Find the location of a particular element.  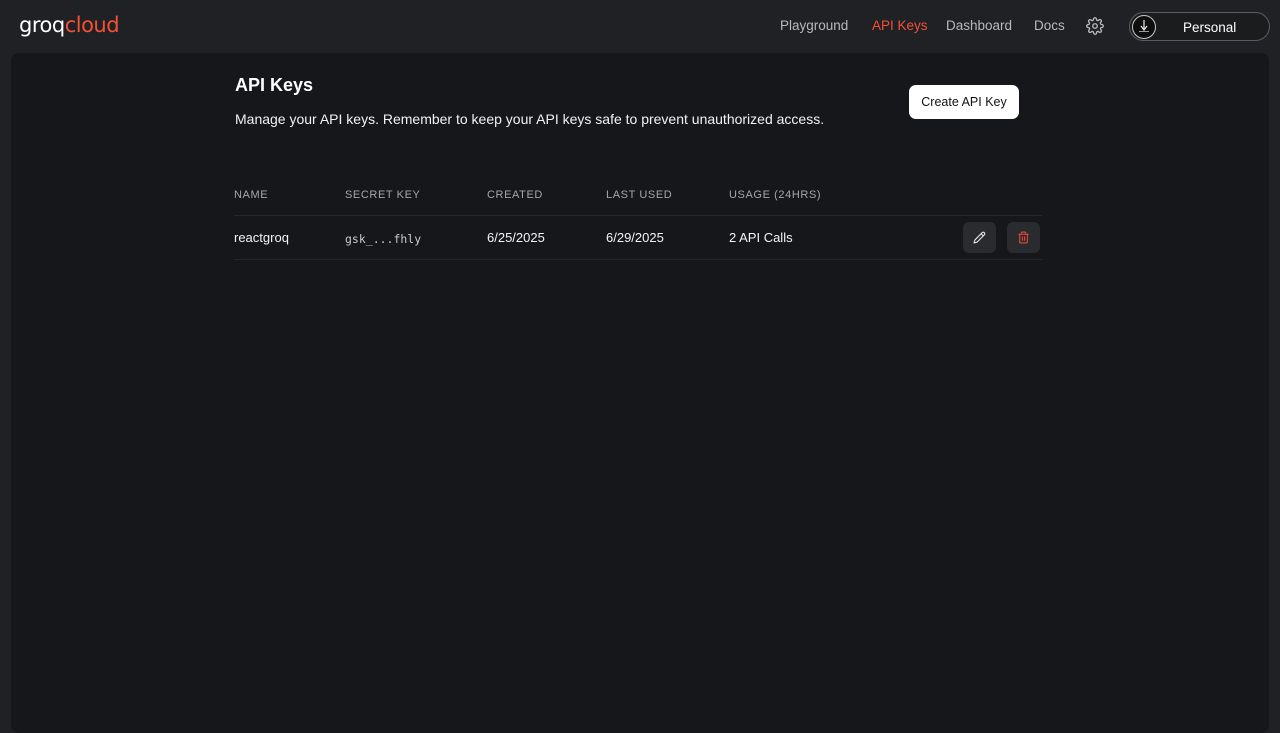

edit-icon is located at coordinates (979, 237).